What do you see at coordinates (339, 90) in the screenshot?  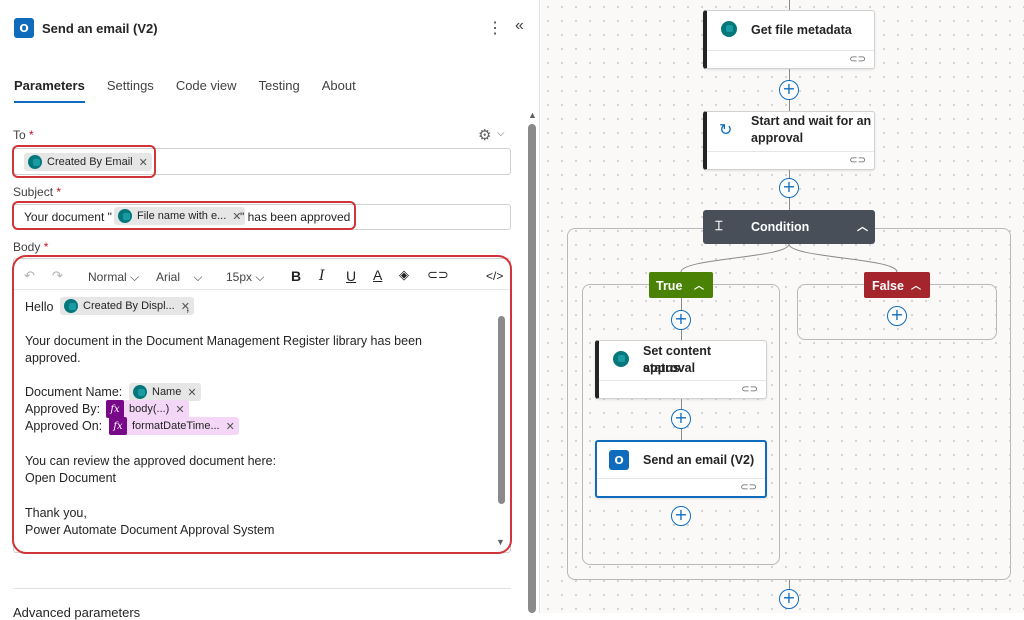 I see `tab-about: About` at bounding box center [339, 90].